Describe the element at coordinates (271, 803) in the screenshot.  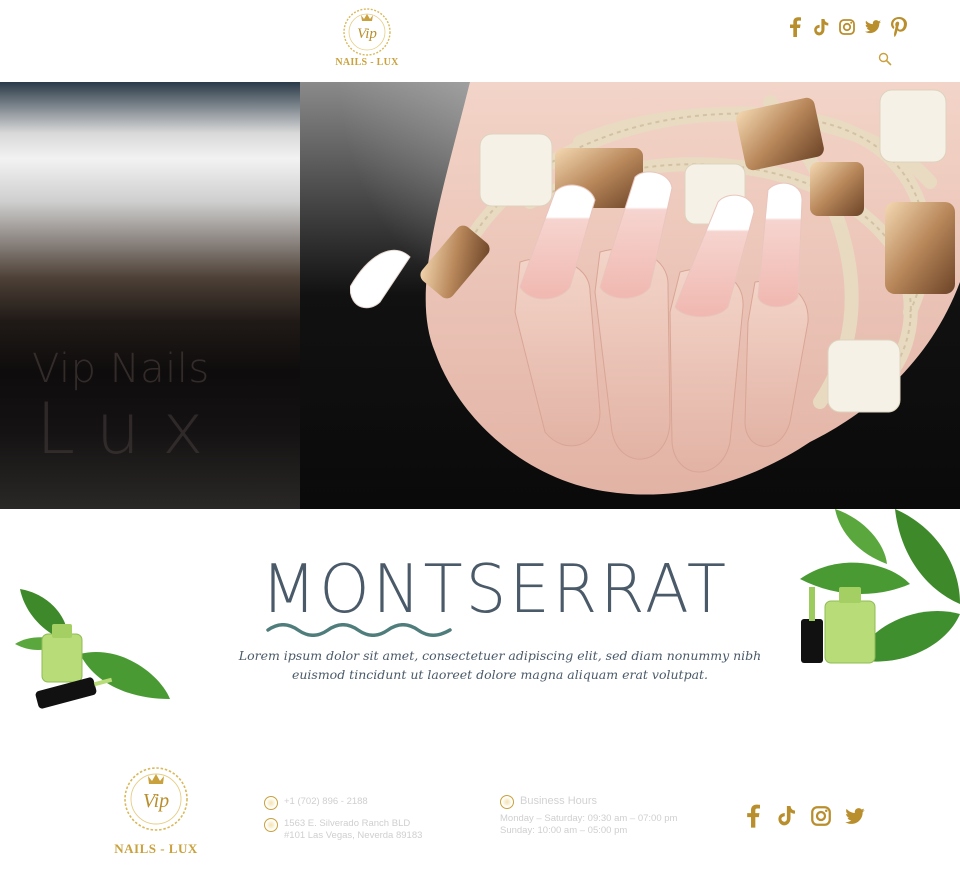
I see `phone-icon` at that location.